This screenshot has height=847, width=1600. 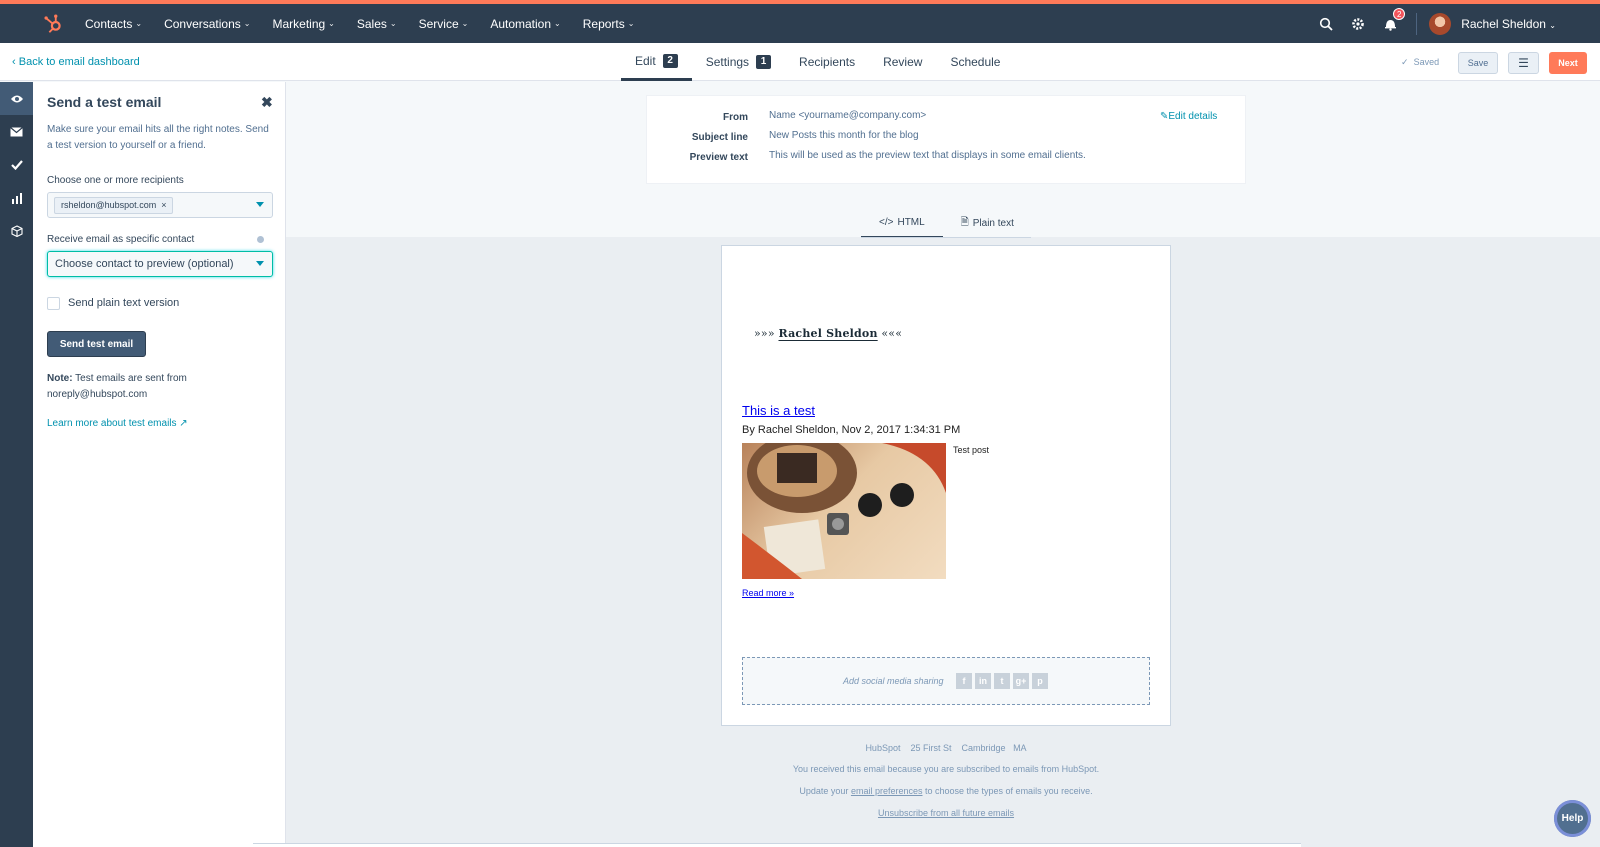 What do you see at coordinates (1440, 23) in the screenshot?
I see `avatar` at bounding box center [1440, 23].